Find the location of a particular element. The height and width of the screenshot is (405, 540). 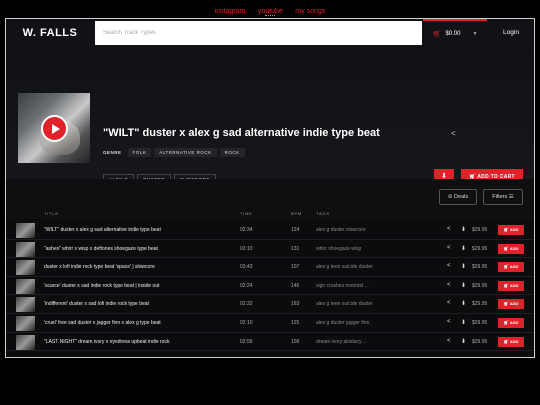

genre-label: GENRE is located at coordinates (112, 152).